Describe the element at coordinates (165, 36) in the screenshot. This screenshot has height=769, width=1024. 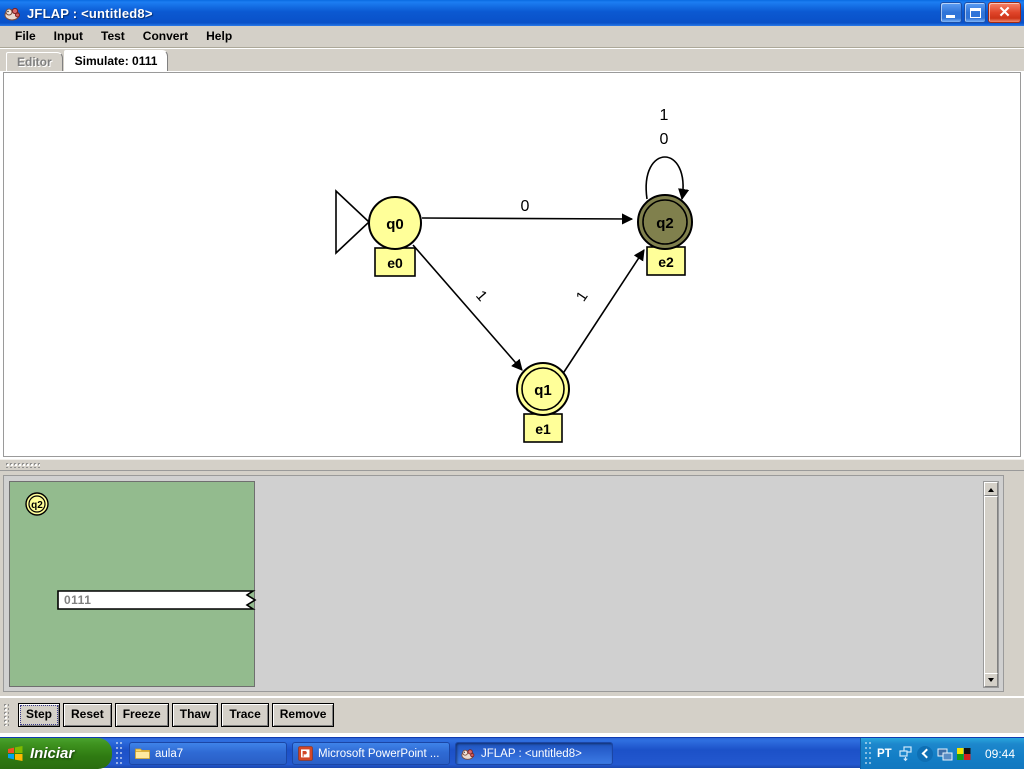
I see `menu-convert: Convert` at that location.